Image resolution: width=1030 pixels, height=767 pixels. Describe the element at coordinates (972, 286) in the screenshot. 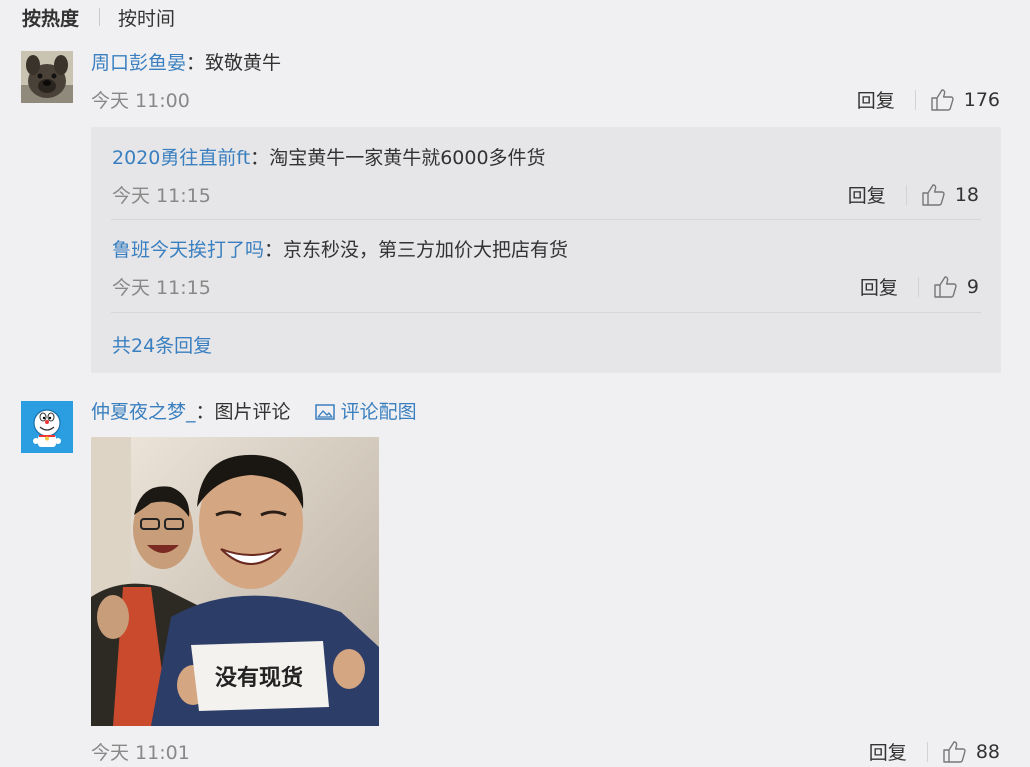

I see `like-count: 9` at that location.